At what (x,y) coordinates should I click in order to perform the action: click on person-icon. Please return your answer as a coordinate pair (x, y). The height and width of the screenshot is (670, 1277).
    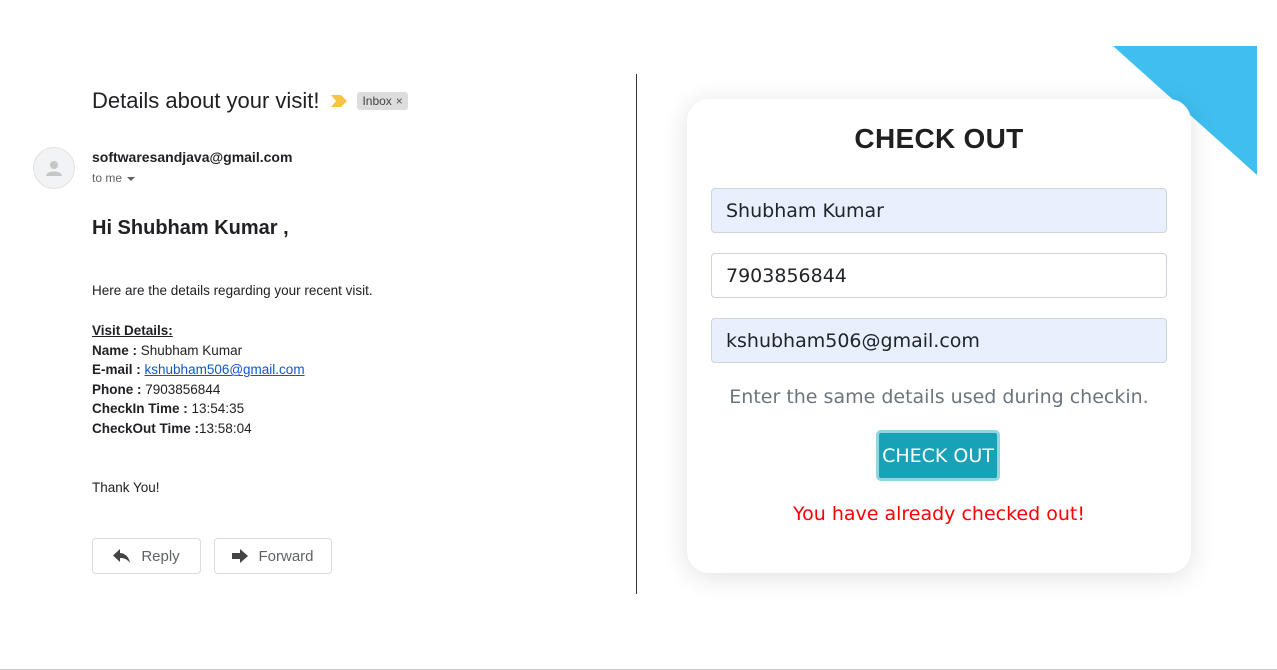
    Looking at the image, I should click on (54, 168).